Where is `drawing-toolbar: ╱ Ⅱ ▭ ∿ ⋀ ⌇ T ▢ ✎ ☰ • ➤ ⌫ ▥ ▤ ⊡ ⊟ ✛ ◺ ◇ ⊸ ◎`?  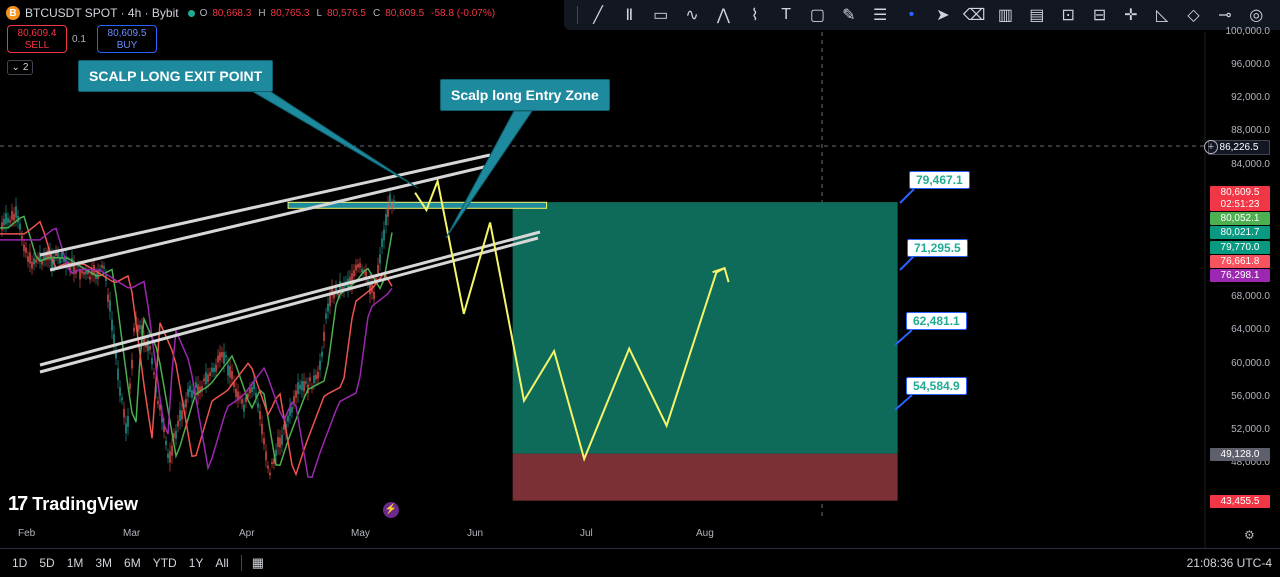
drawing-toolbar: ╱ Ⅱ ▭ ∿ ⋀ ⌇ T ▢ ✎ ☰ • ➤ ⌫ ▥ ▤ ⊡ ⊟ ✛ ◺ ◇ ⊸ ◎ is located at coordinates (922, 15).